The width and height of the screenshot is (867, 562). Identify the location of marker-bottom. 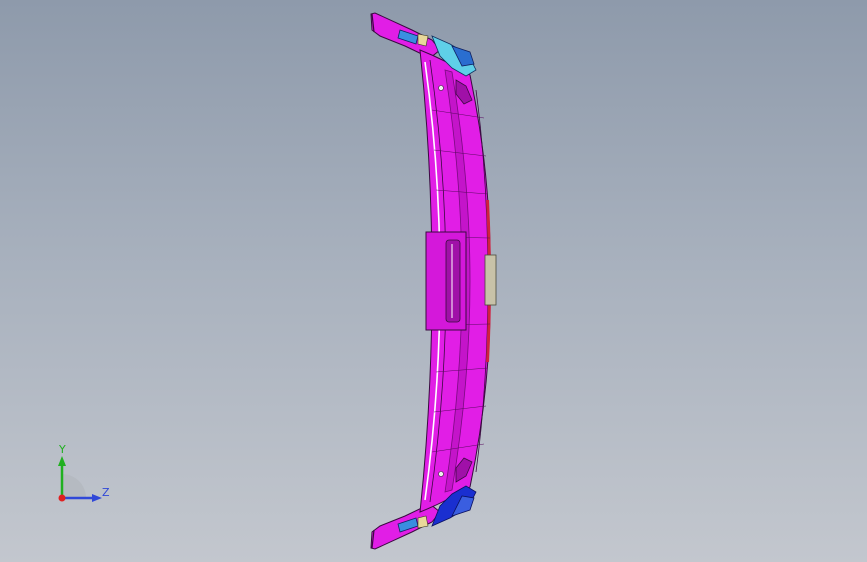
(441, 474).